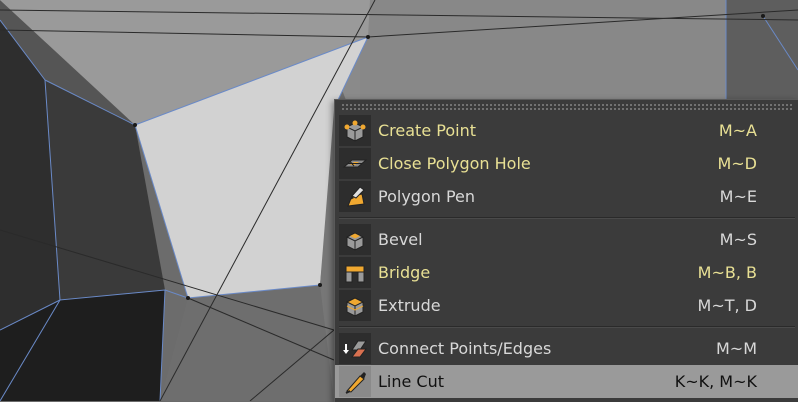 This screenshot has height=402, width=798. I want to click on menu-item-label: Close Polygon Hole, so click(454, 163).